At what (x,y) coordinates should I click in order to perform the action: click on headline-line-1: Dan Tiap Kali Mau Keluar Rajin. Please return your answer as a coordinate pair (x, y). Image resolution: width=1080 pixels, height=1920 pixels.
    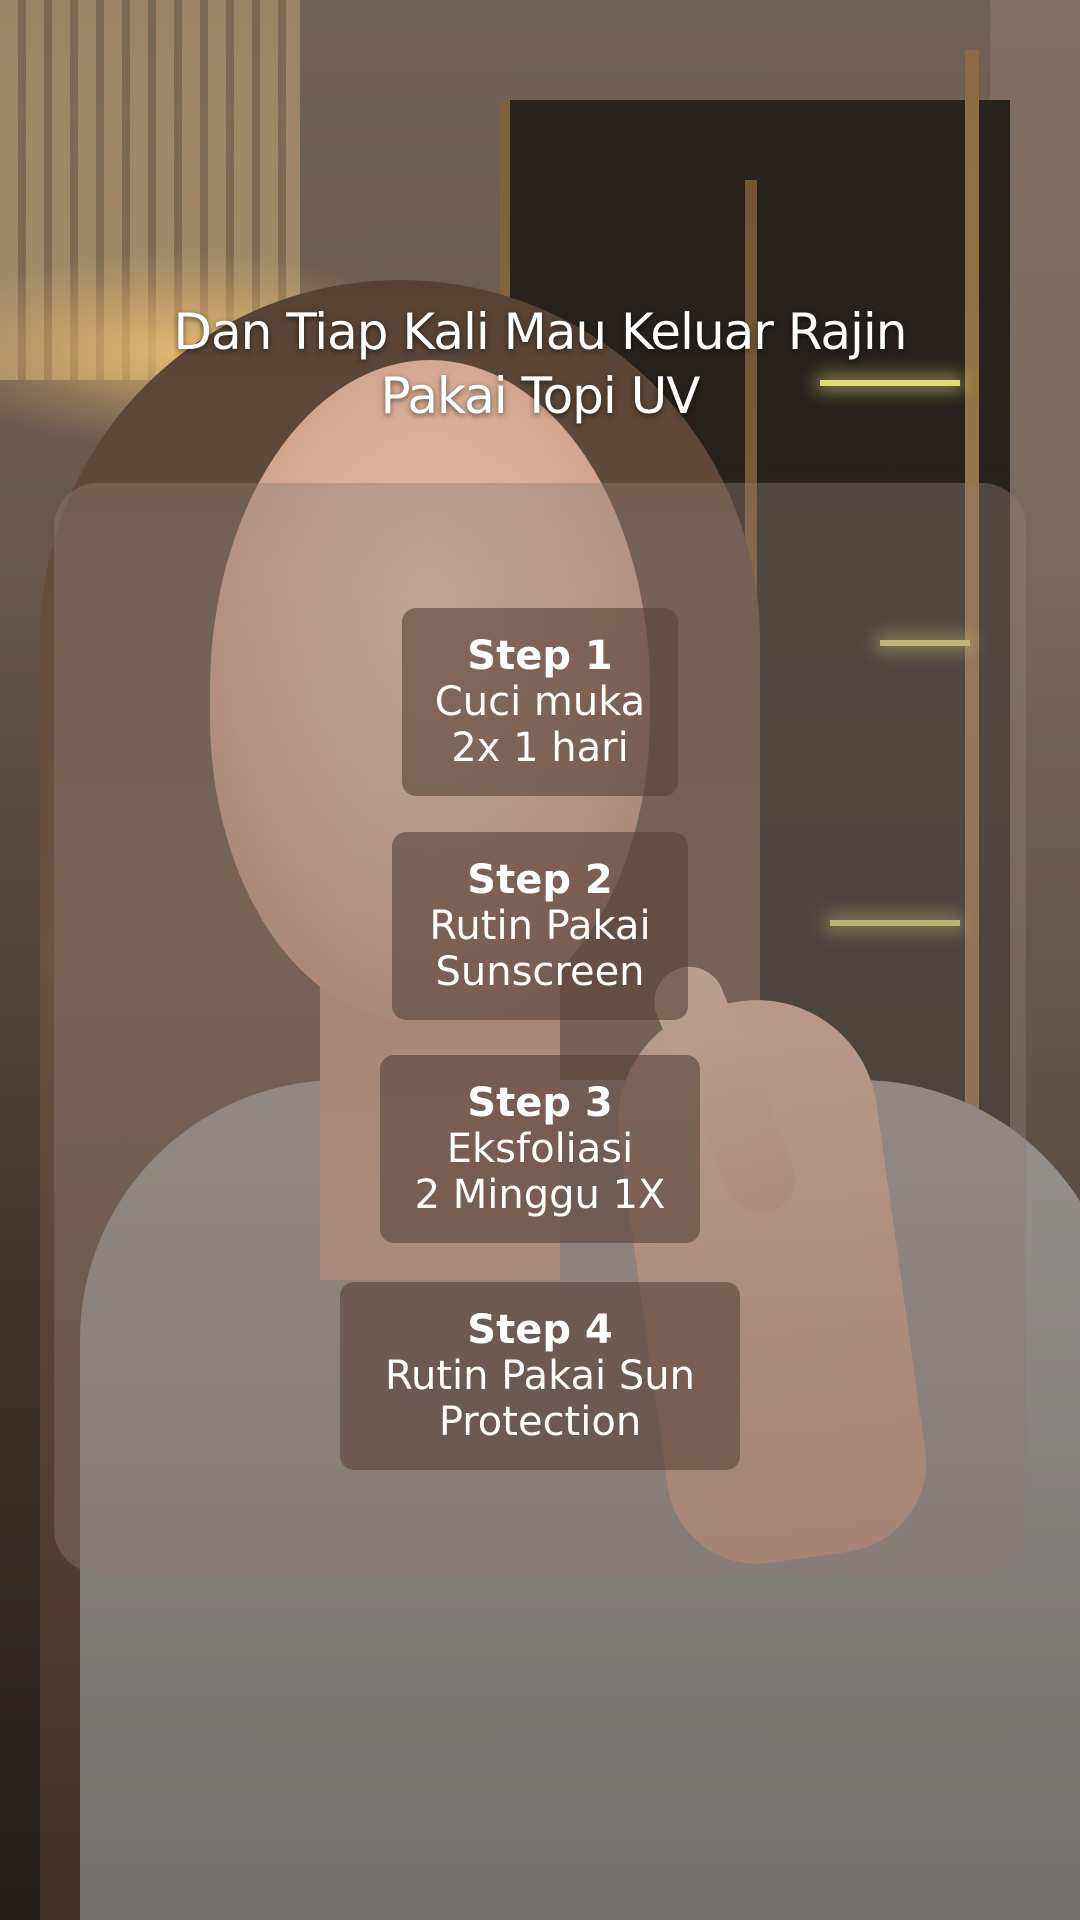
    Looking at the image, I should click on (540, 332).